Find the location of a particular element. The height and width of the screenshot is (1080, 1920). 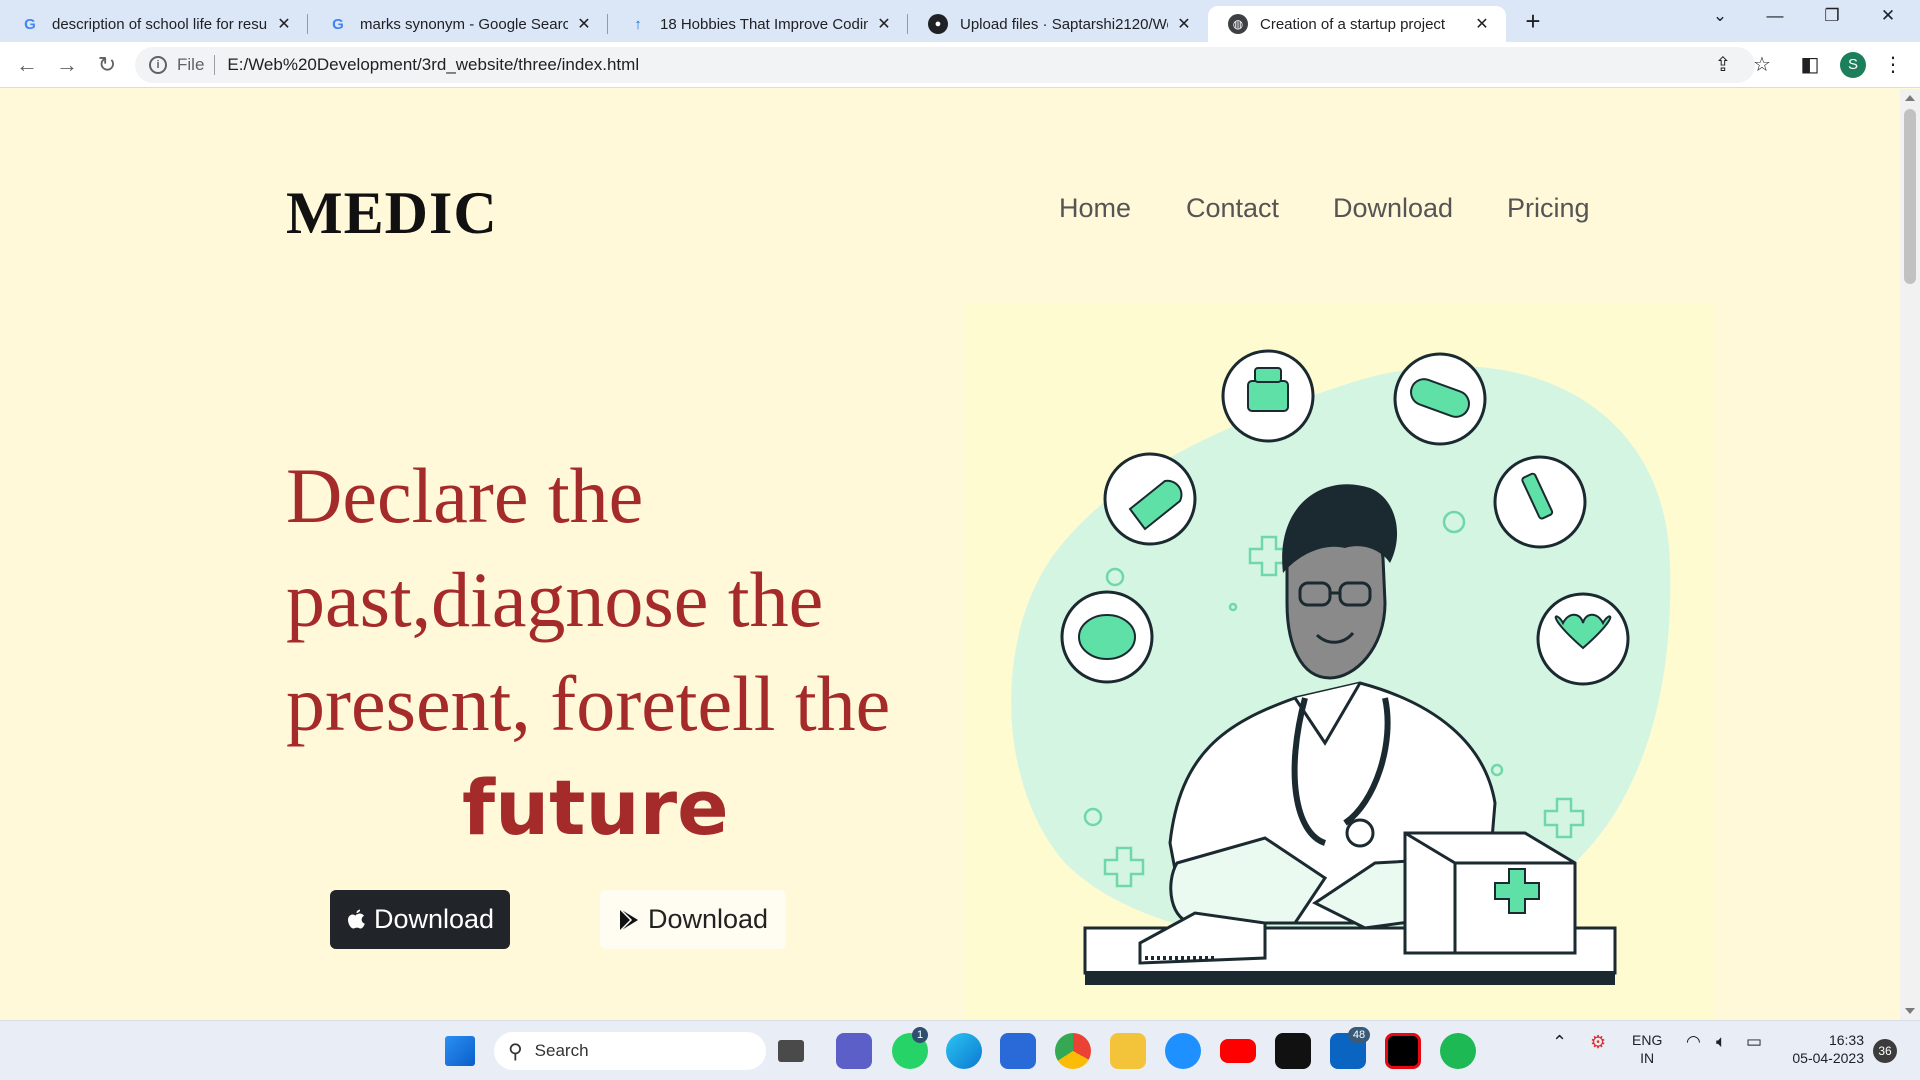

headline-emphasis: future is located at coordinates (595, 807).